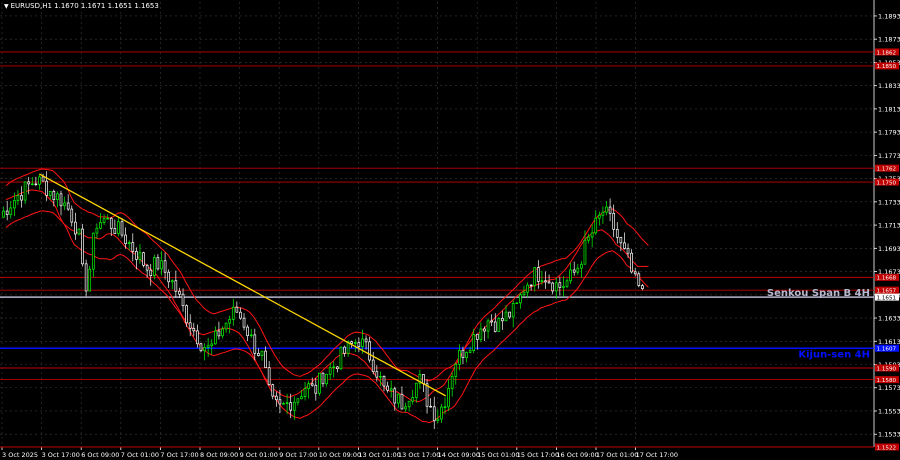 This screenshot has height=460, width=900. What do you see at coordinates (887, 369) in the screenshot?
I see `price-level-label: 1.1590` at bounding box center [887, 369].